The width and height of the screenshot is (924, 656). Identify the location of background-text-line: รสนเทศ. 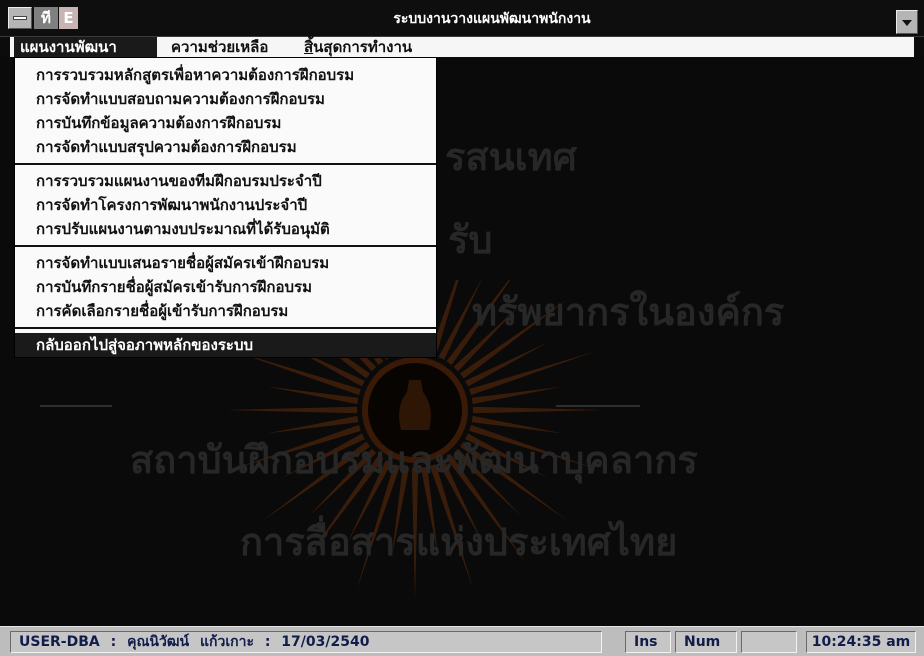
(511, 157).